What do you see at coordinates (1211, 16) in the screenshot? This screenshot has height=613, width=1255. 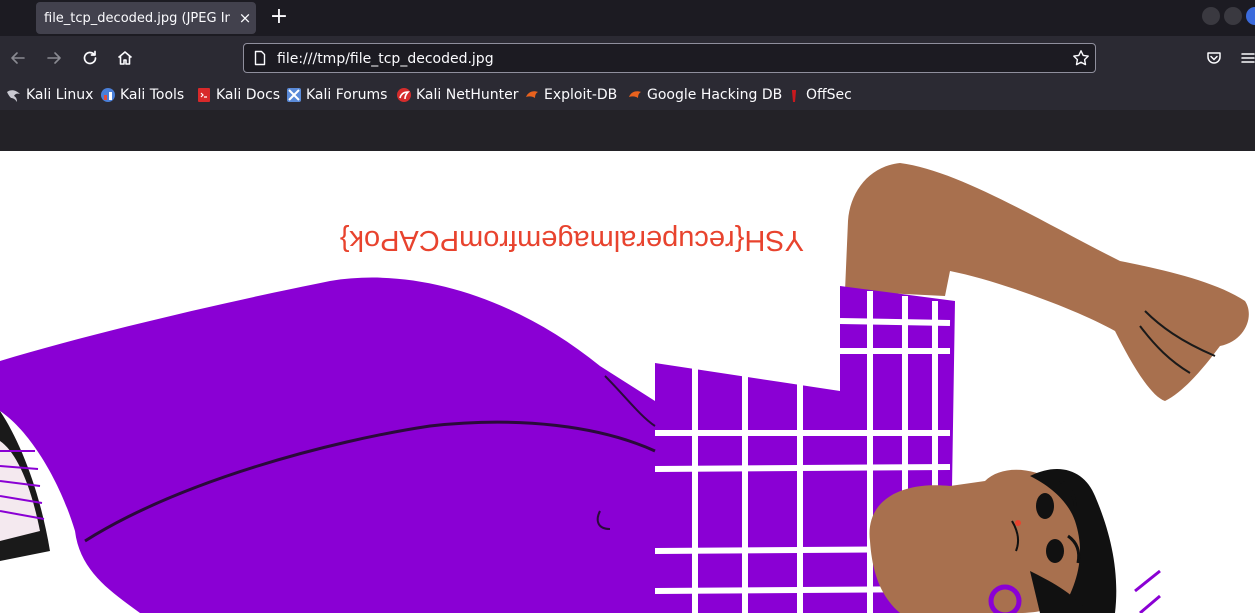 I see `minimize-button` at bounding box center [1211, 16].